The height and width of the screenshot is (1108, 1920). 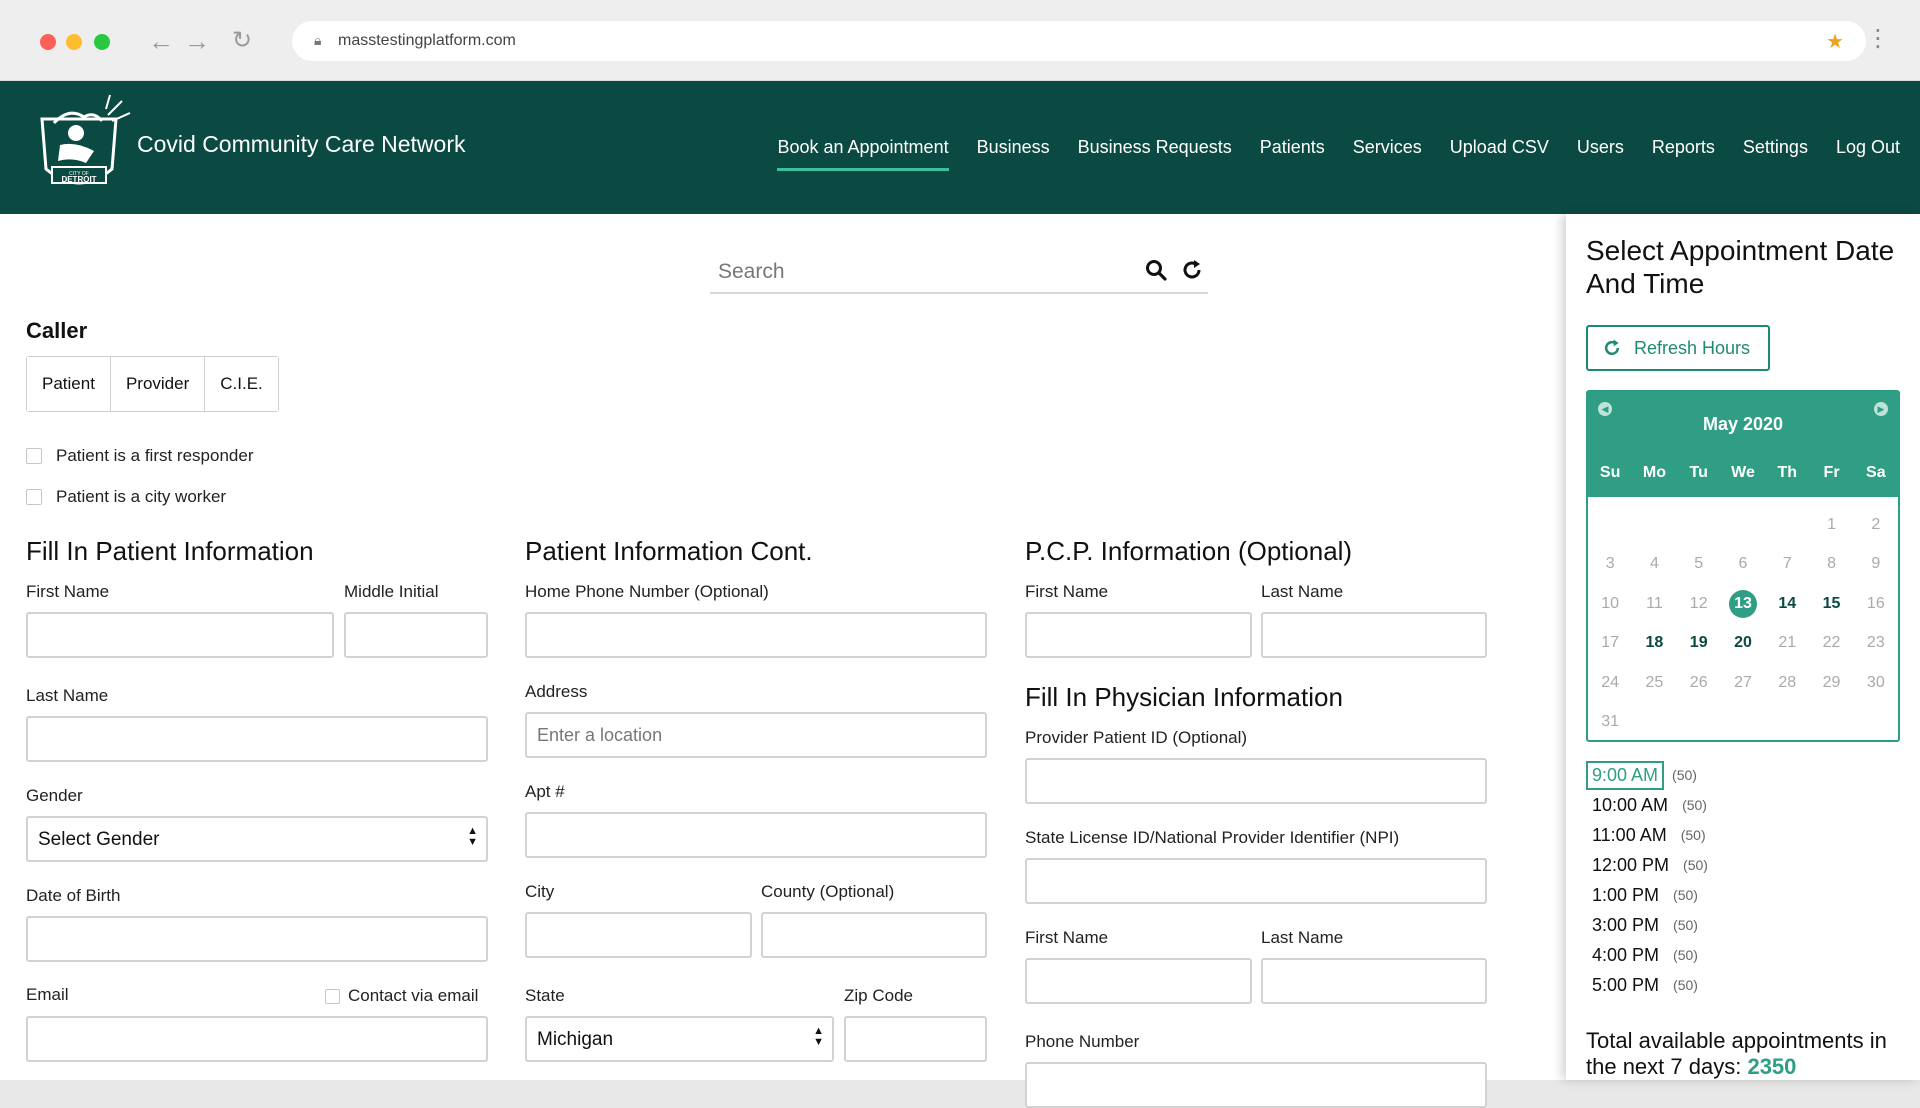 I want to click on time-slot: 12:00 PM (50), so click(x=1647, y=865).